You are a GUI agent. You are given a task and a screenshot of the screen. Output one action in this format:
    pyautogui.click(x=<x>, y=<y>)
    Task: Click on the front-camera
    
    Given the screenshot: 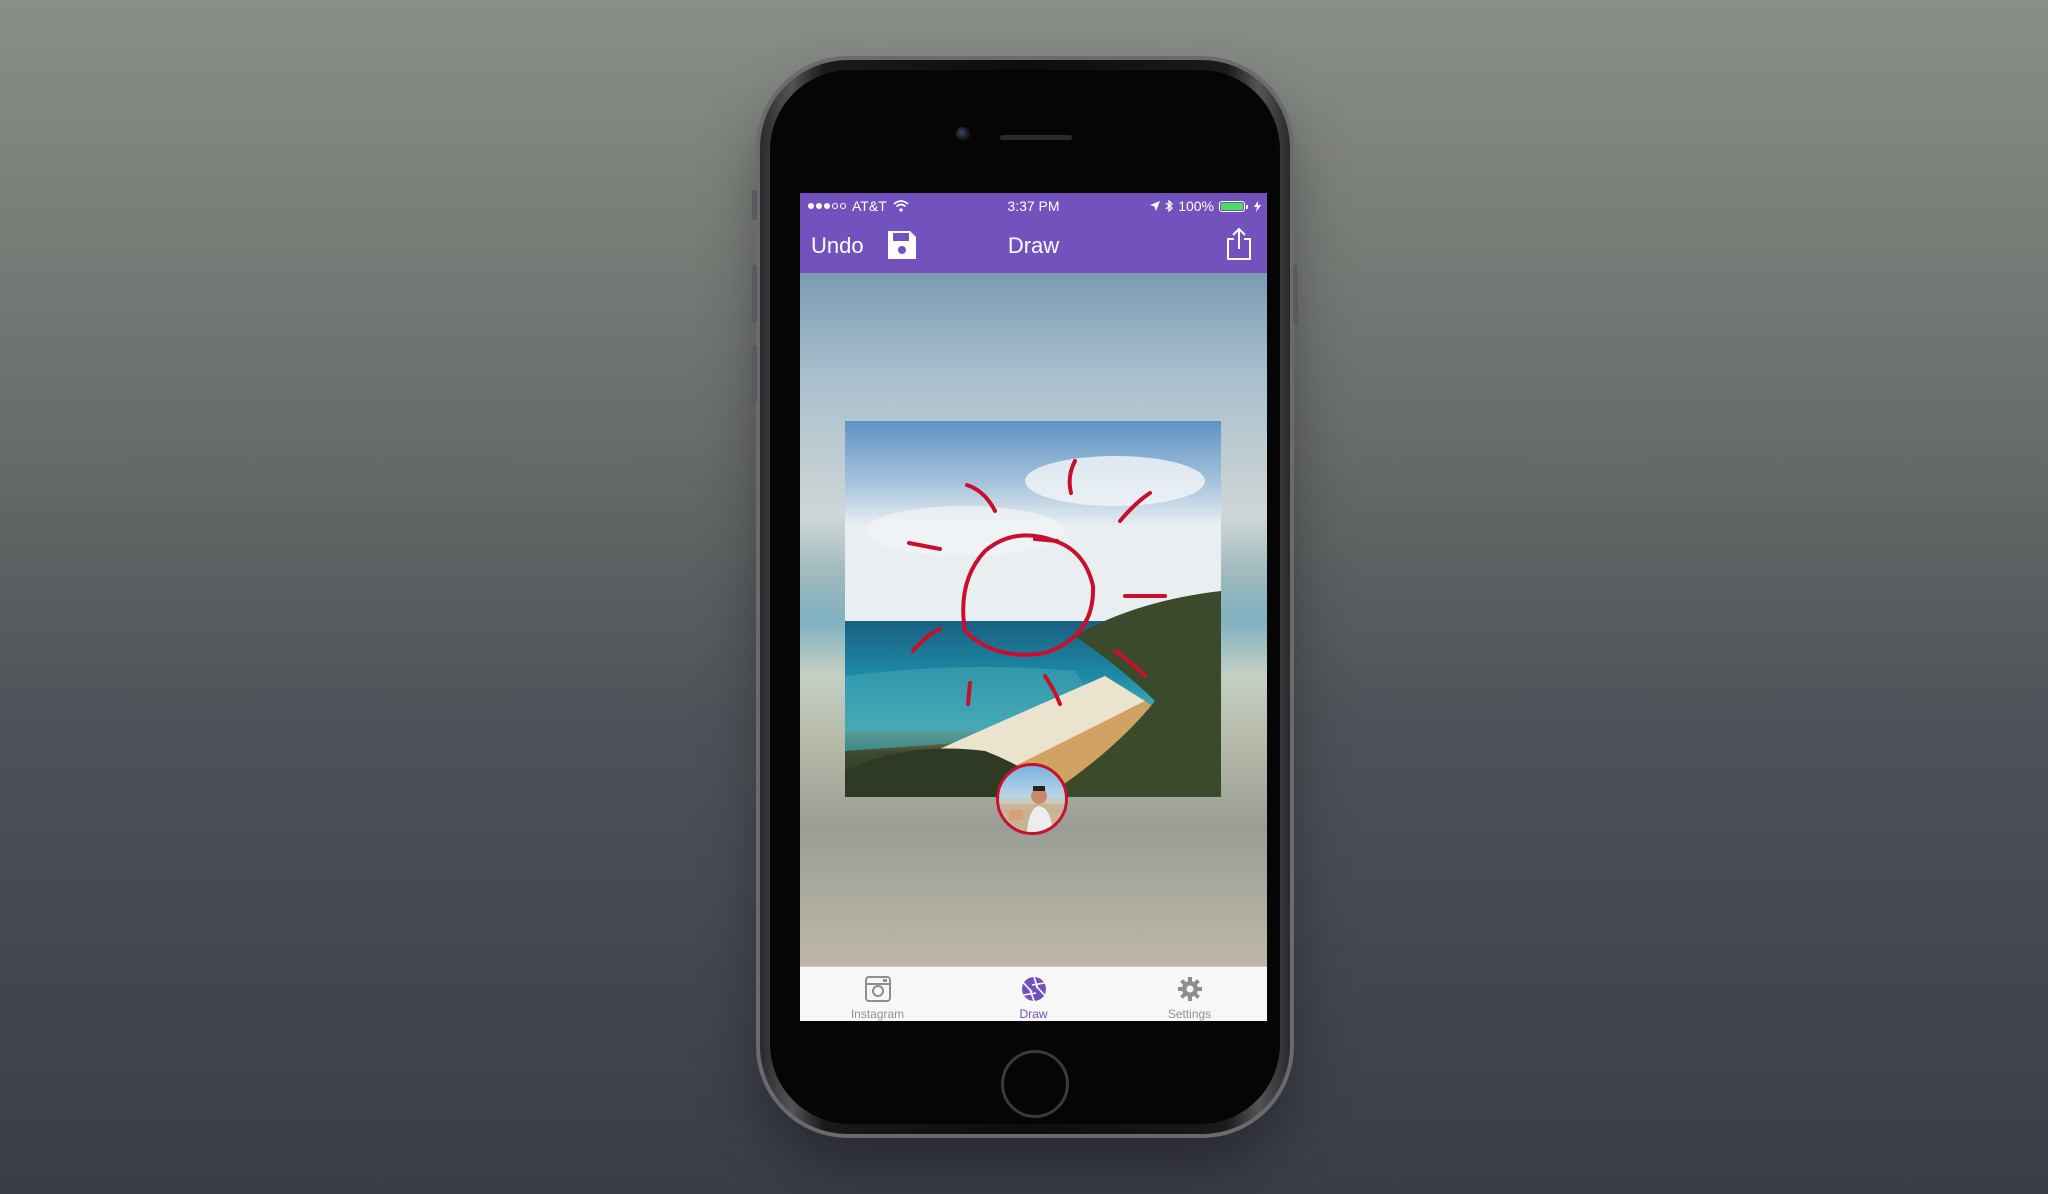 What is the action you would take?
    pyautogui.click(x=963, y=134)
    